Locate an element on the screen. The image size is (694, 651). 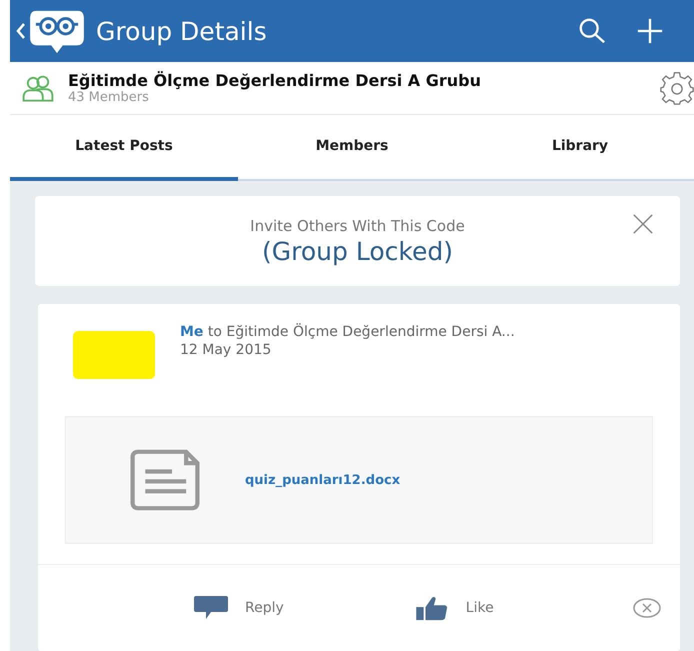
dismiss-button is located at coordinates (647, 608).